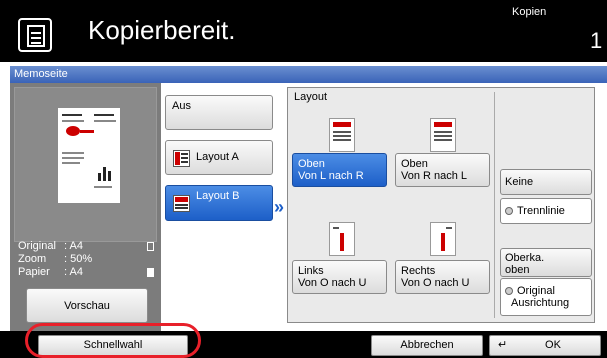  Describe the element at coordinates (443, 239) in the screenshot. I see `layout-right-tb-icon` at that location.